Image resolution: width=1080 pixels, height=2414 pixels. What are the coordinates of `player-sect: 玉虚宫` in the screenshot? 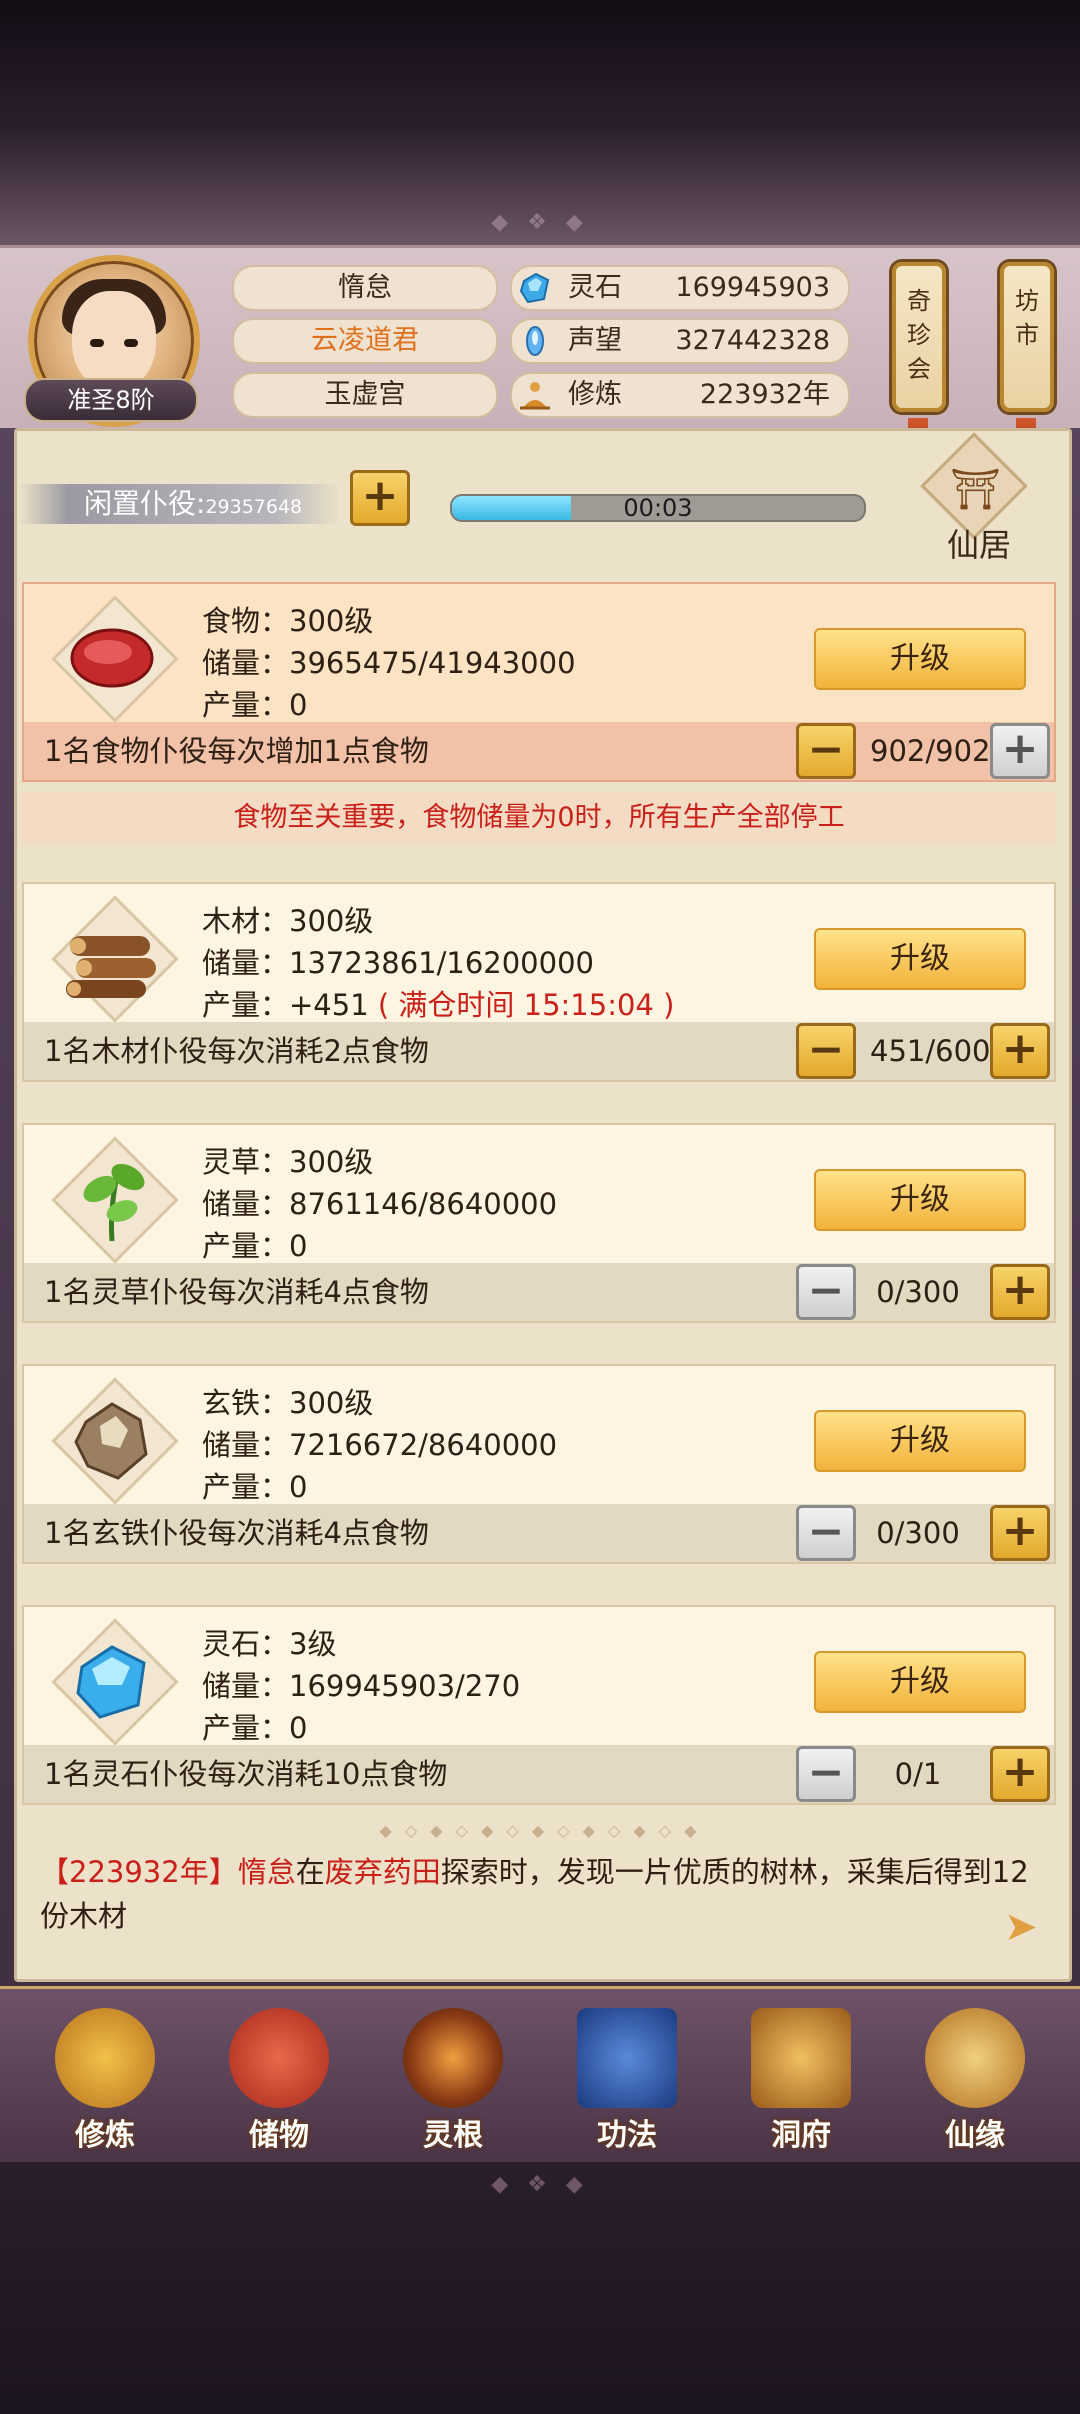 It's located at (365, 395).